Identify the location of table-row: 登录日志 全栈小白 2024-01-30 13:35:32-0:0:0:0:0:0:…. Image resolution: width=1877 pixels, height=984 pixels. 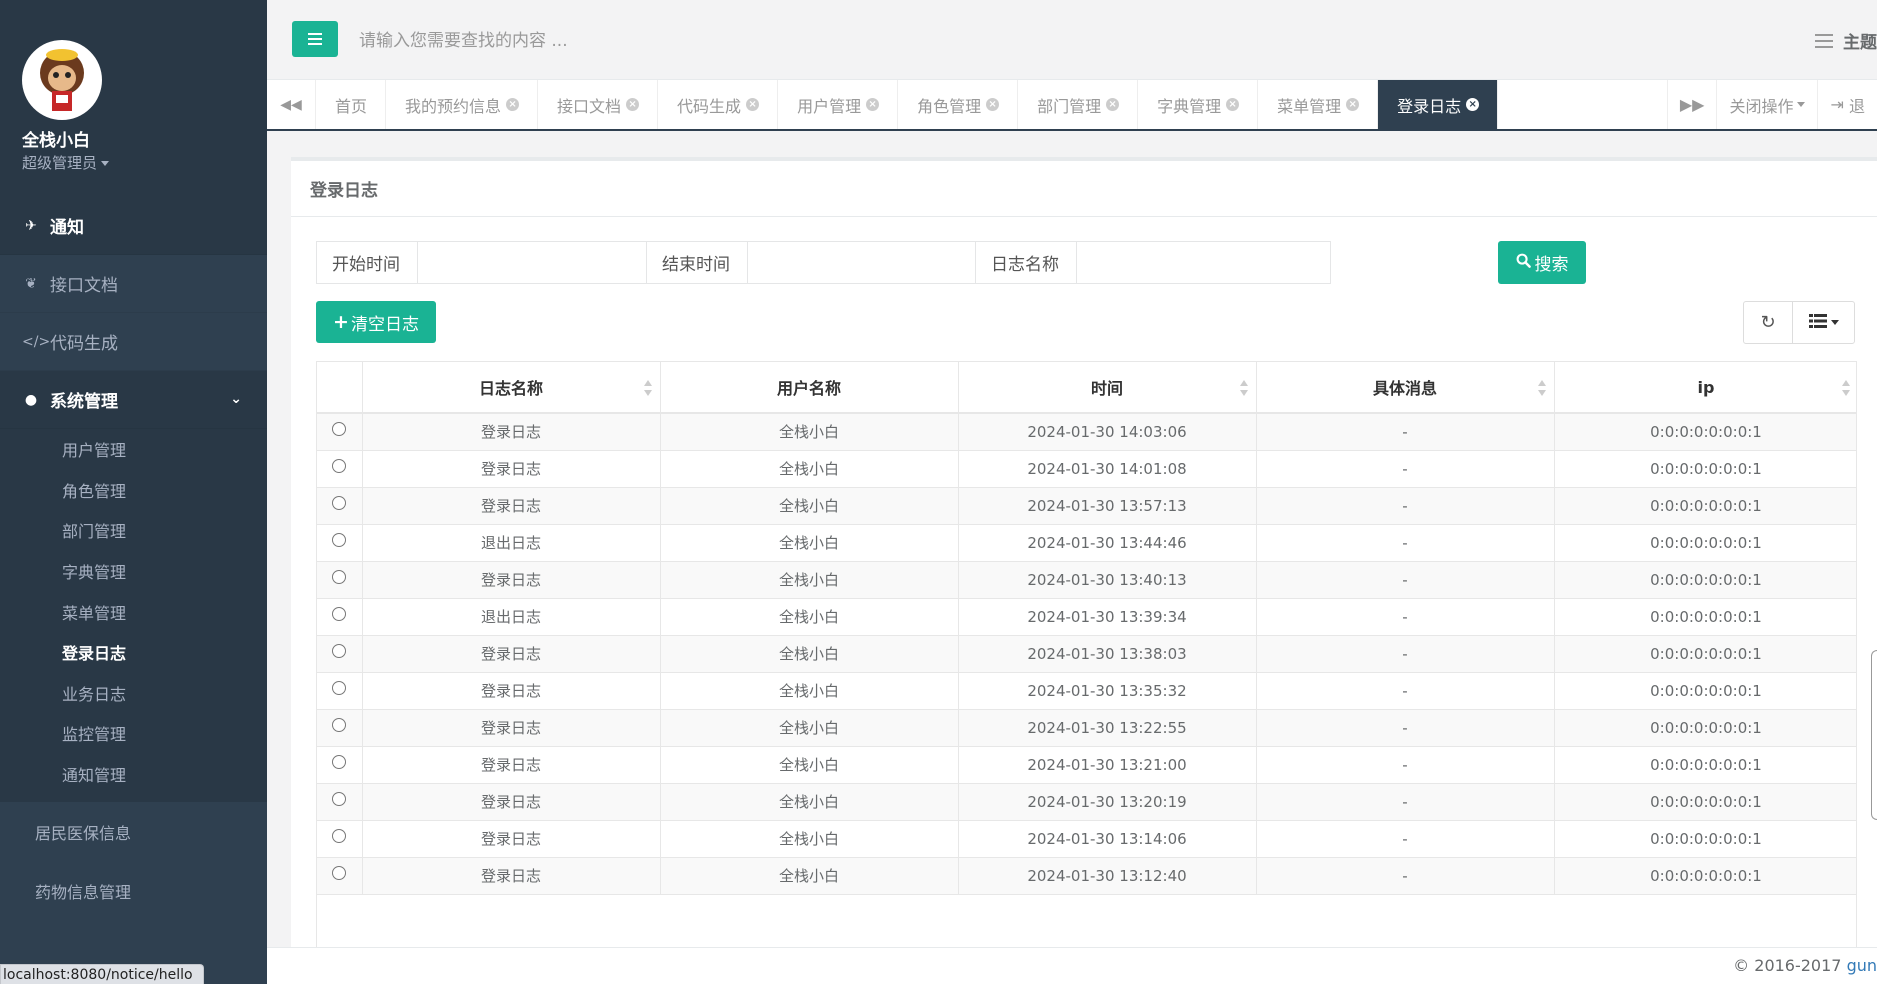
(1086, 691).